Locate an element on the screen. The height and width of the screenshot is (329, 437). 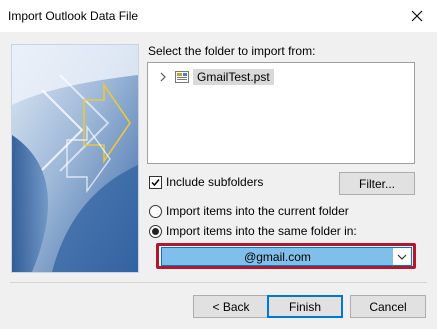
radio-same-folder-button is located at coordinates (155, 231).